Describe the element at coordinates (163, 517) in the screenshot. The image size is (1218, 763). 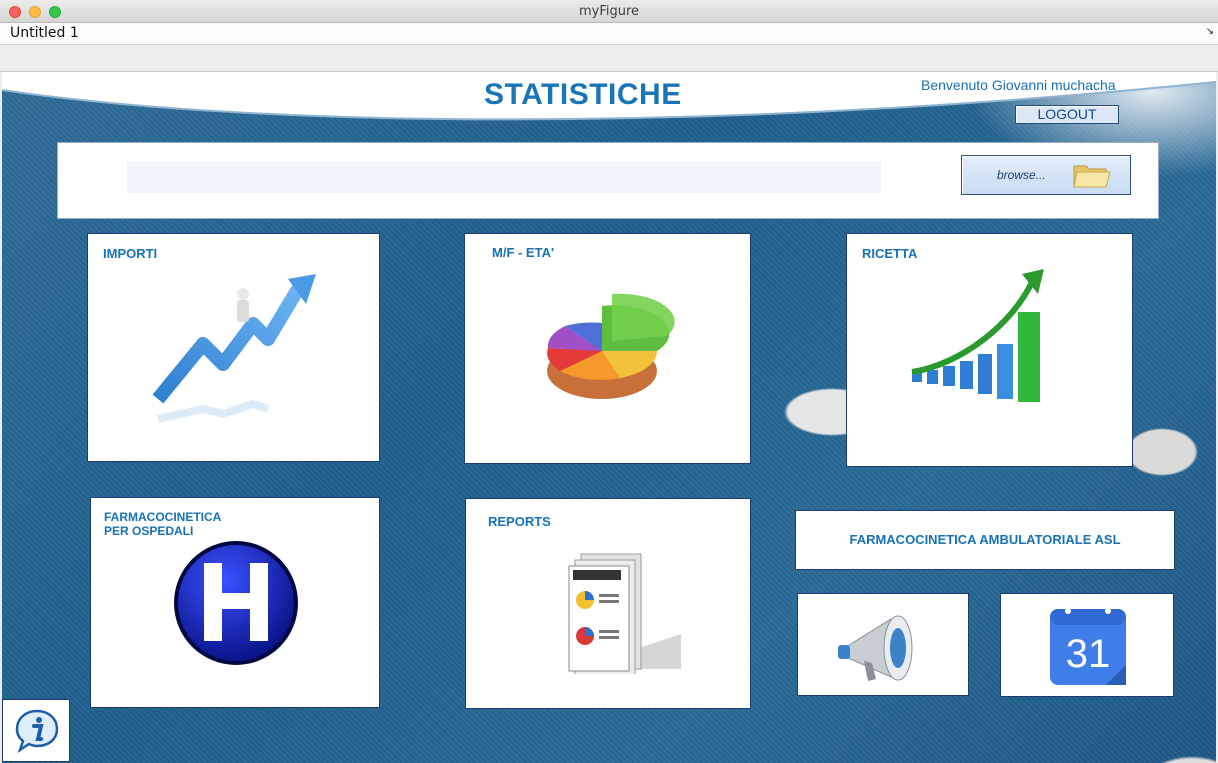
I see `ospedali-label-line1: FARMACOCINETICA` at that location.